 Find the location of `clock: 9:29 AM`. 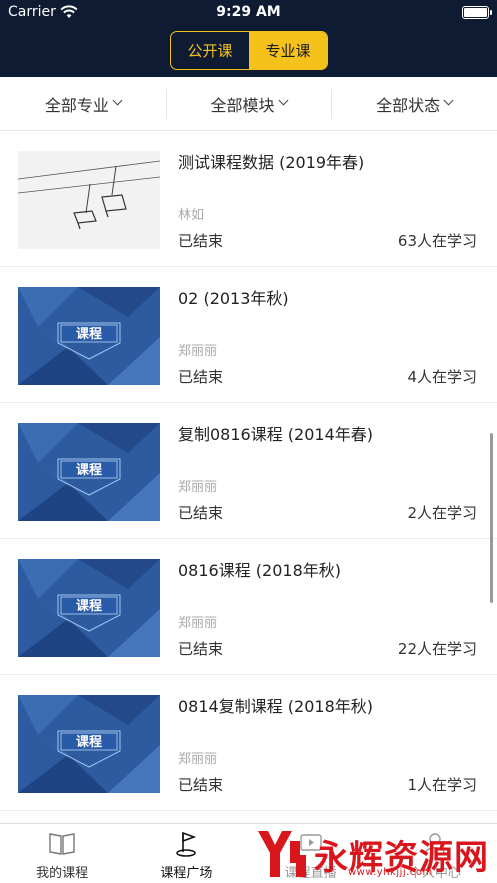

clock: 9:29 AM is located at coordinates (248, 12).